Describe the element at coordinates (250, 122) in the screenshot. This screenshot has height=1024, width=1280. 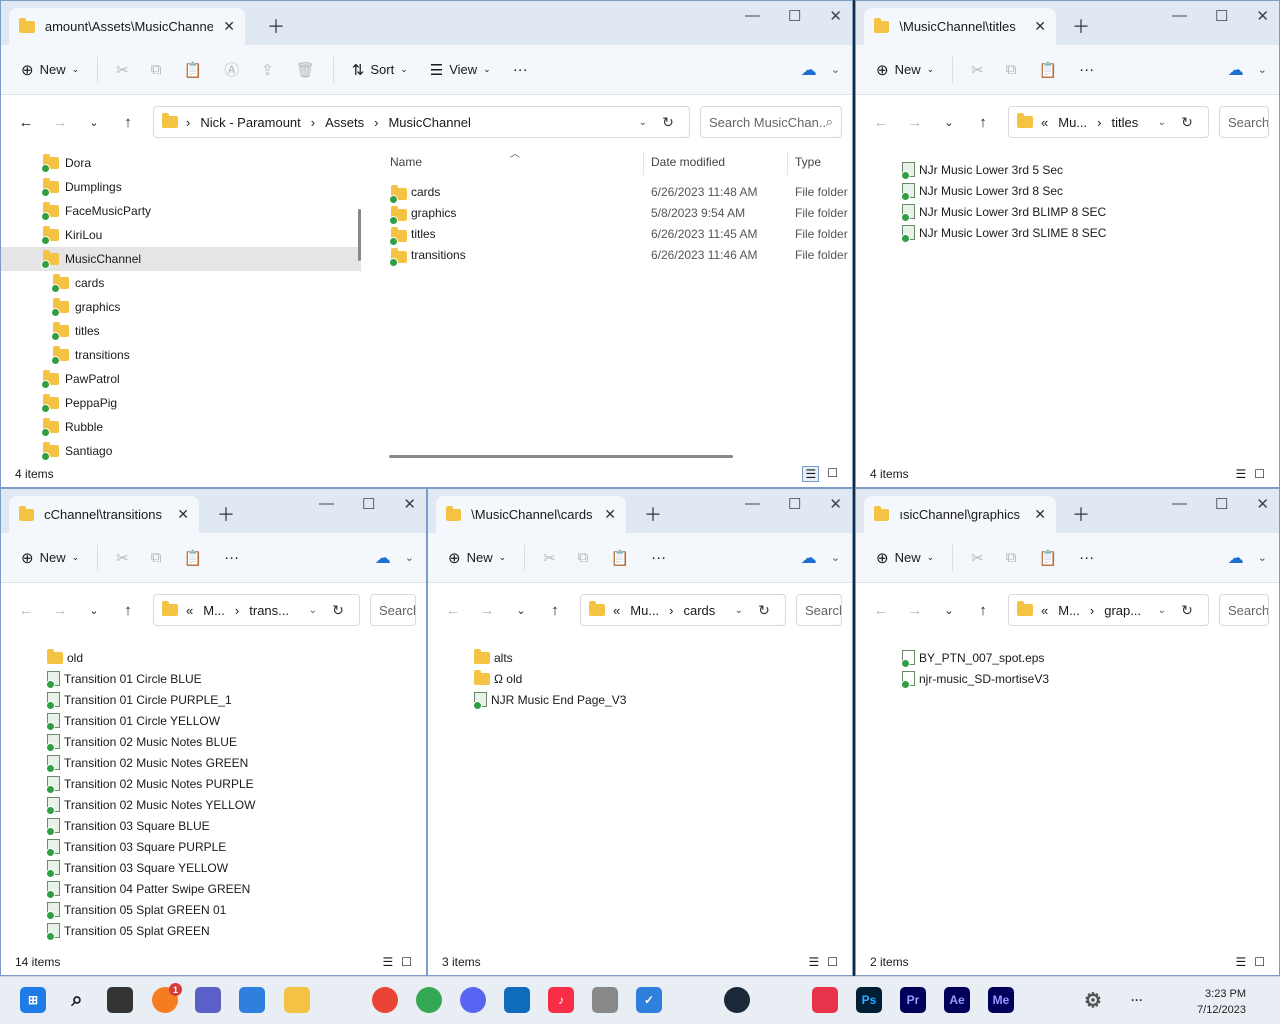
I see `breadcrumb-item: Nick - Paramount` at that location.